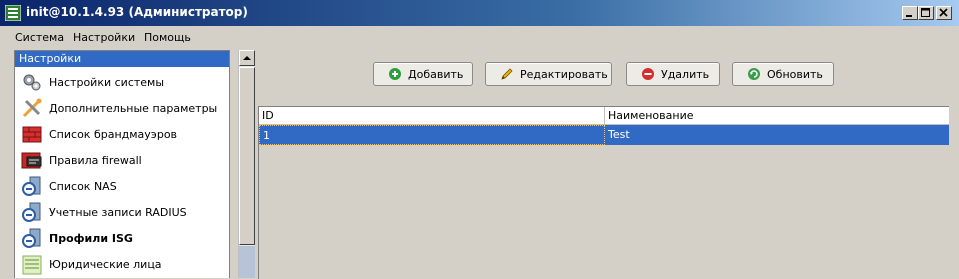 This screenshot has width=959, height=279. I want to click on sidebar-item-label: Дополнительные параметры, so click(133, 108).